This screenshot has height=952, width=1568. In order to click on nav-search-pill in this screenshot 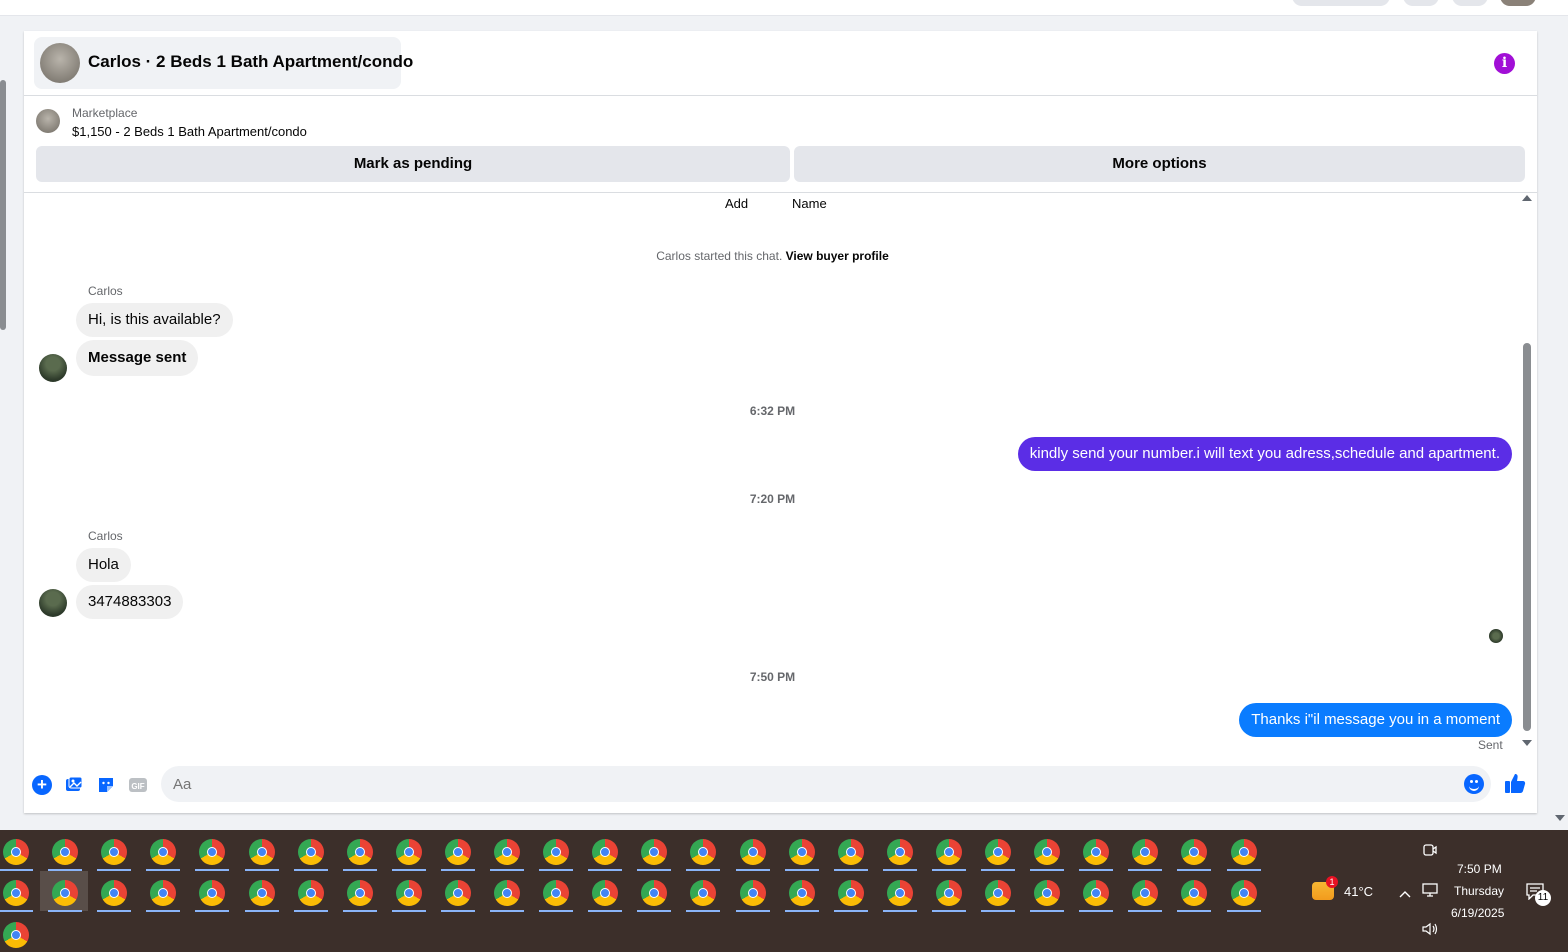, I will do `click(1341, 3)`.